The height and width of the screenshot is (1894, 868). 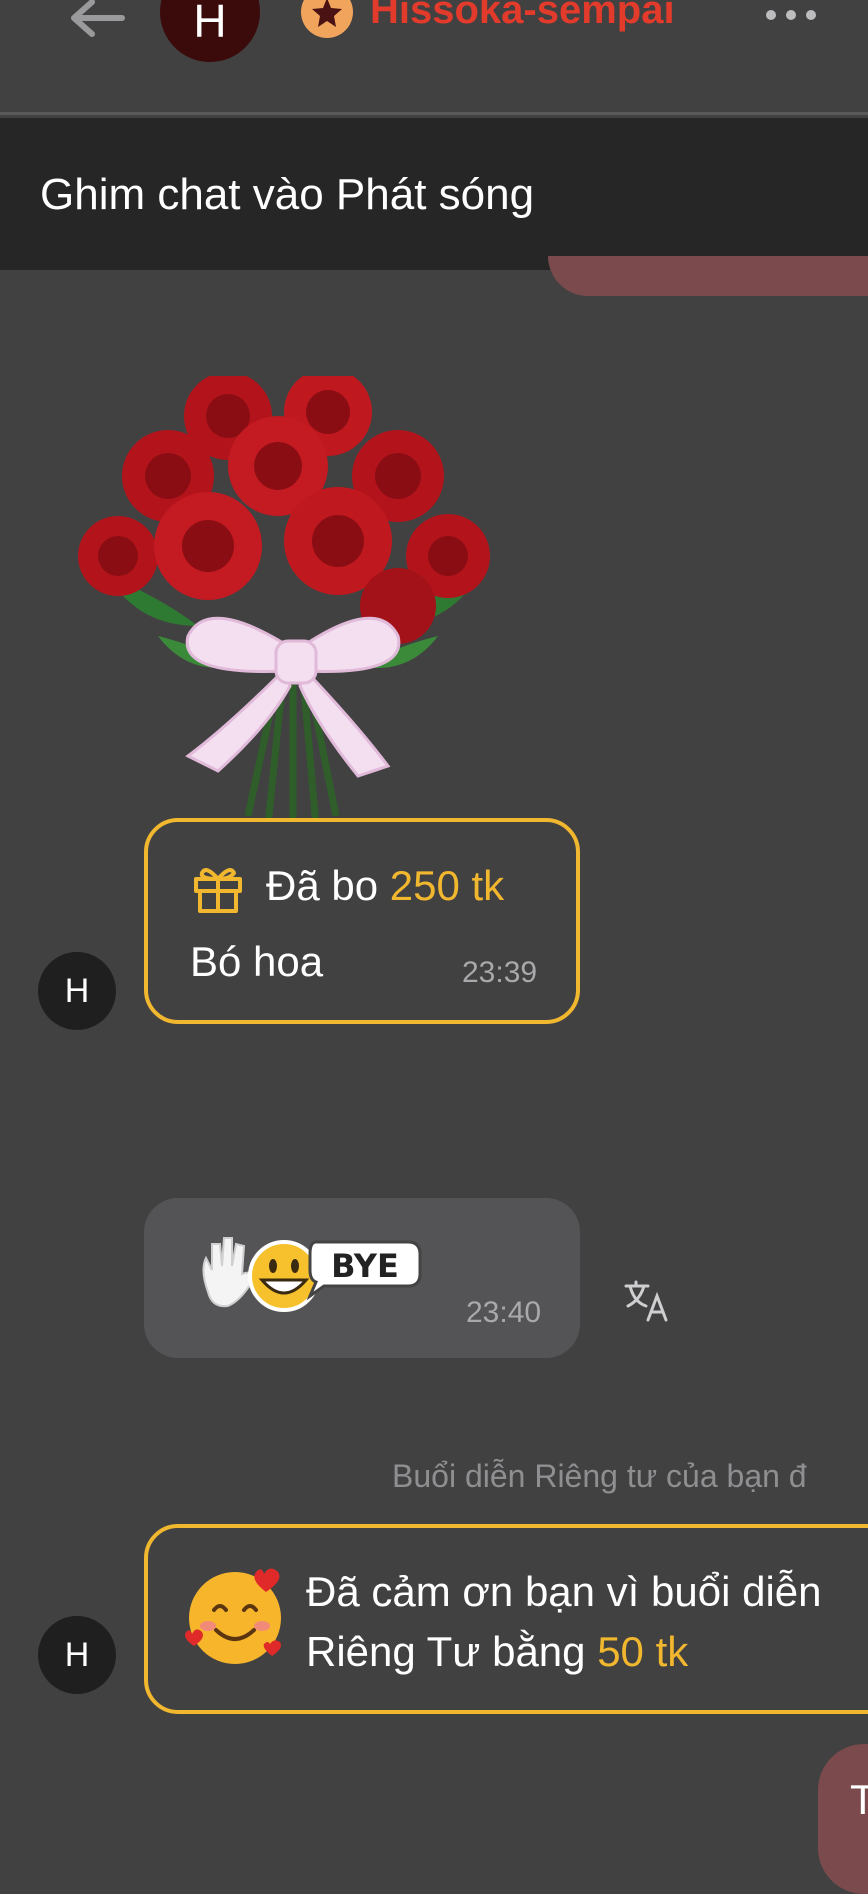 What do you see at coordinates (647, 1301) in the screenshot?
I see `translate-icon` at bounding box center [647, 1301].